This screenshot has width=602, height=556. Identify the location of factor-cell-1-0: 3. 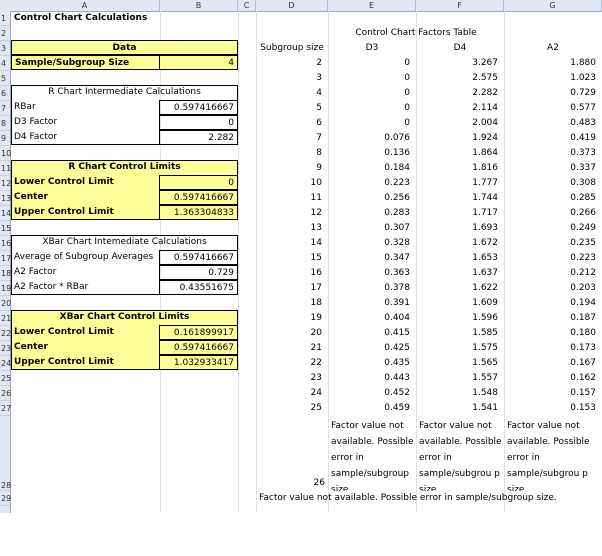
(292, 78).